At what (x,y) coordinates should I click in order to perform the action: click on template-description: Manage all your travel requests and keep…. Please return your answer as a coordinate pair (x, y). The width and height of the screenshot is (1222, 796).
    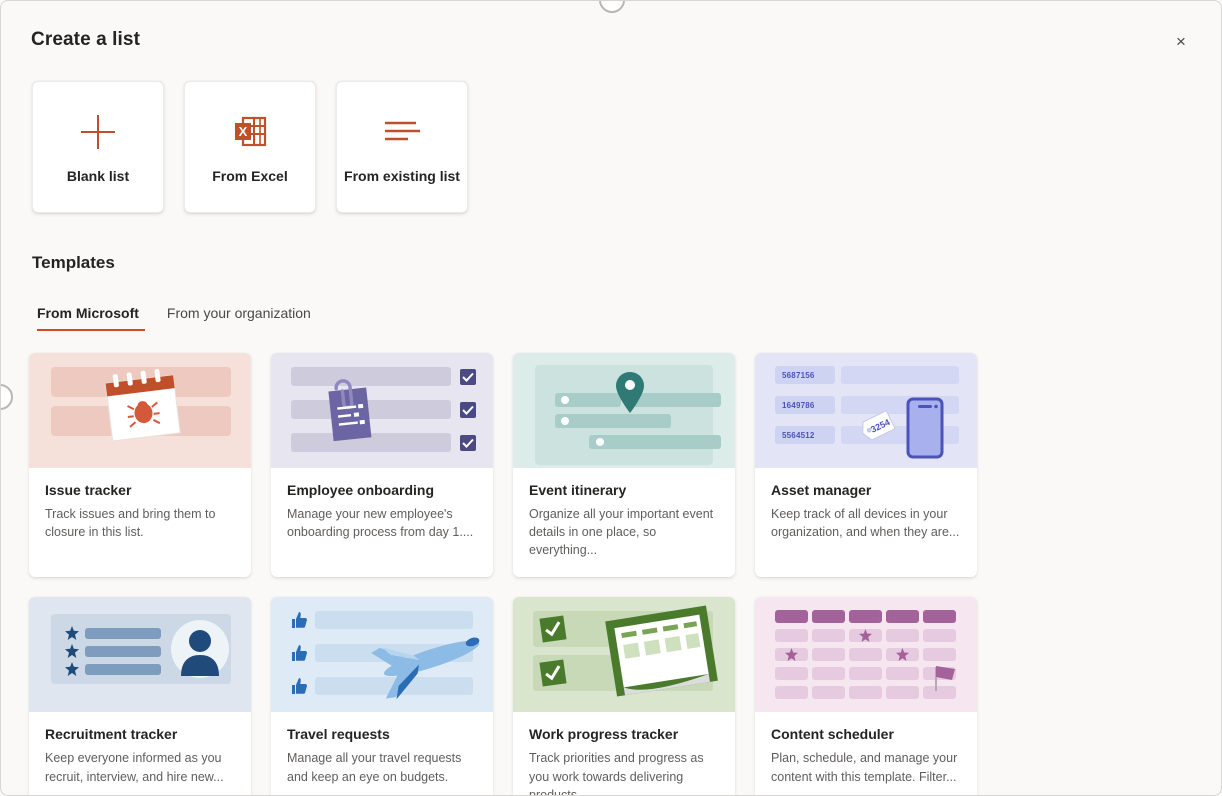
    Looking at the image, I should click on (374, 767).